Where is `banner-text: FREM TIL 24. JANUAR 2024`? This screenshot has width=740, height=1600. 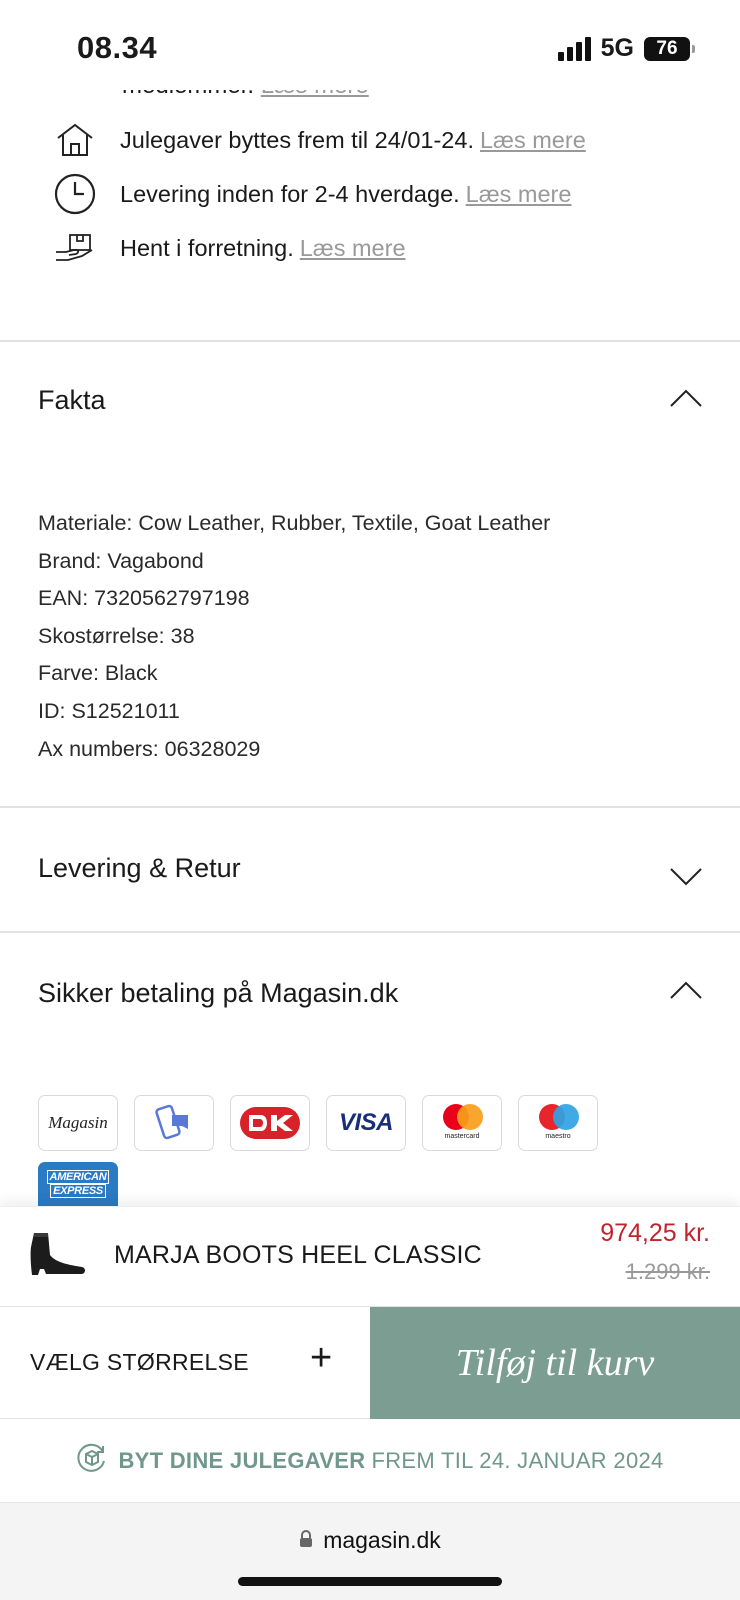
banner-text: FREM TIL 24. JANUAR 2024 is located at coordinates (517, 1460).